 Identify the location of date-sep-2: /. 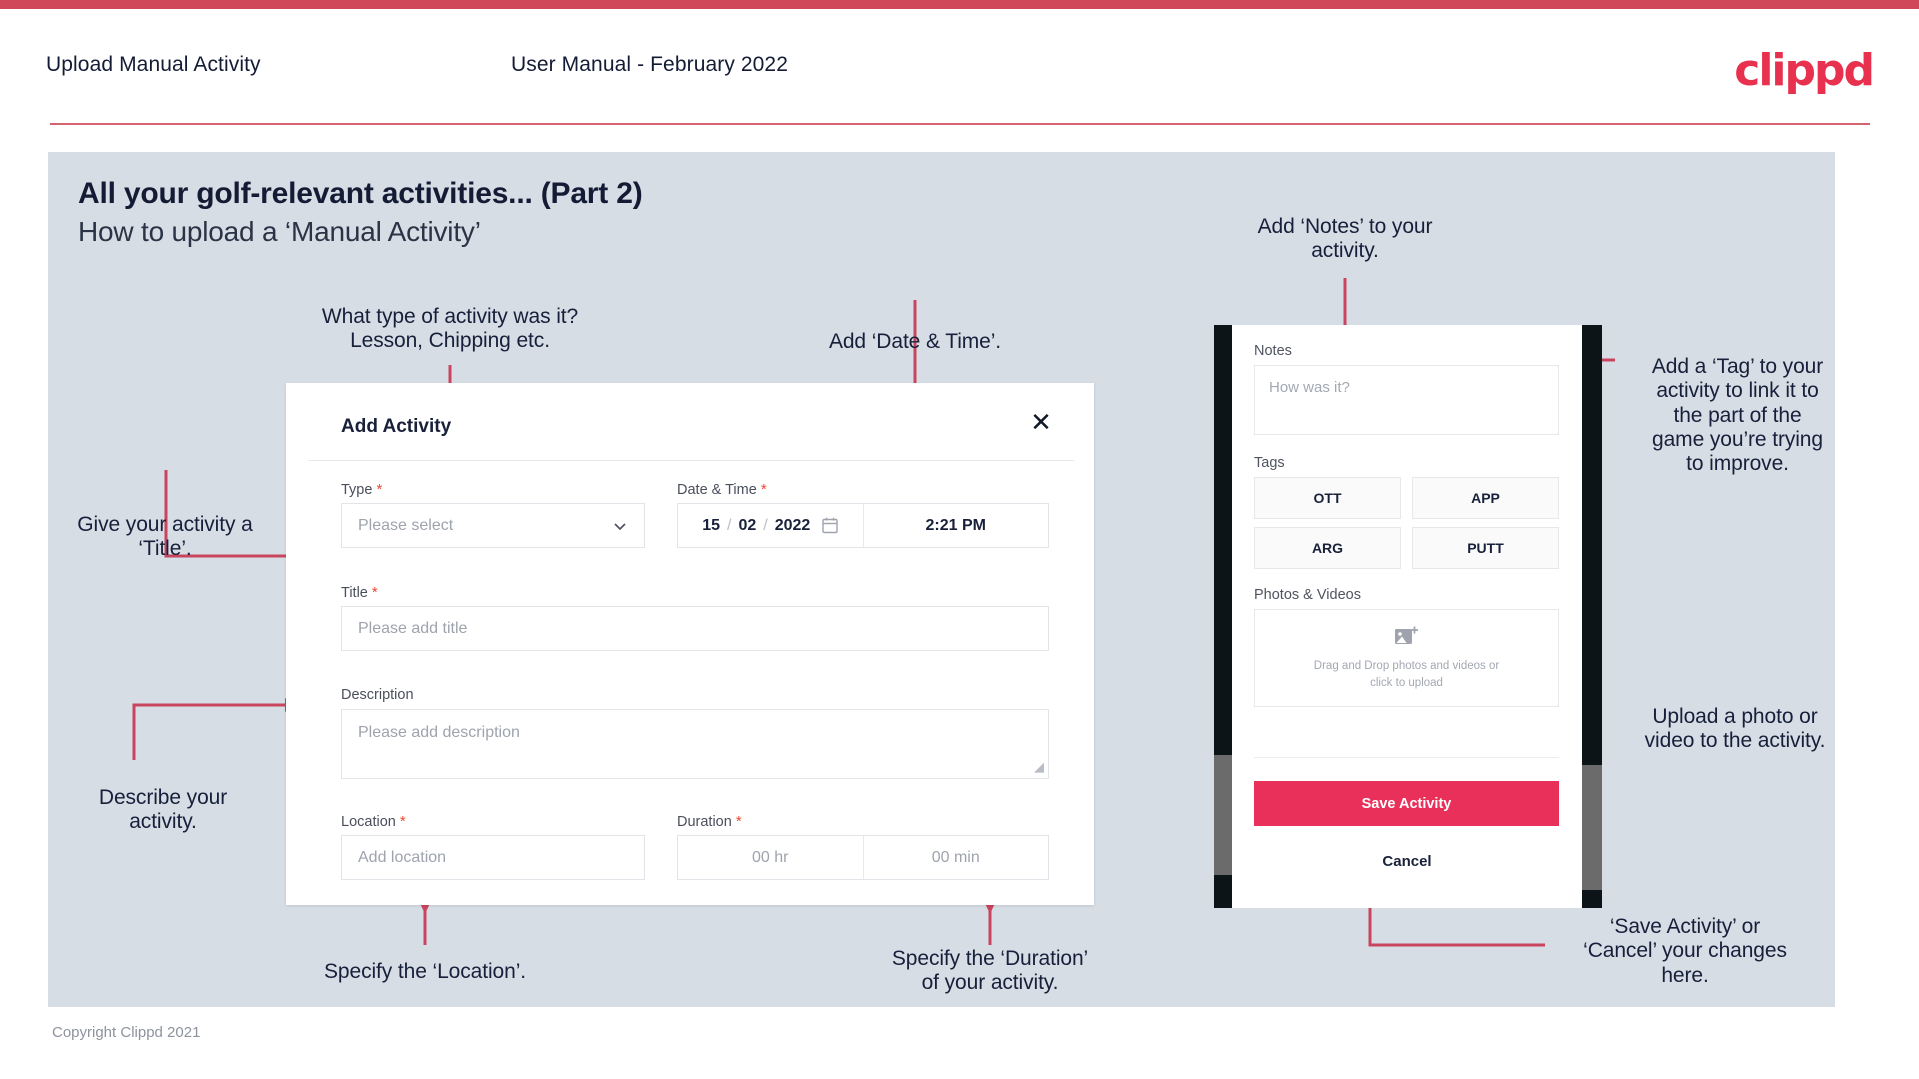
(765, 525).